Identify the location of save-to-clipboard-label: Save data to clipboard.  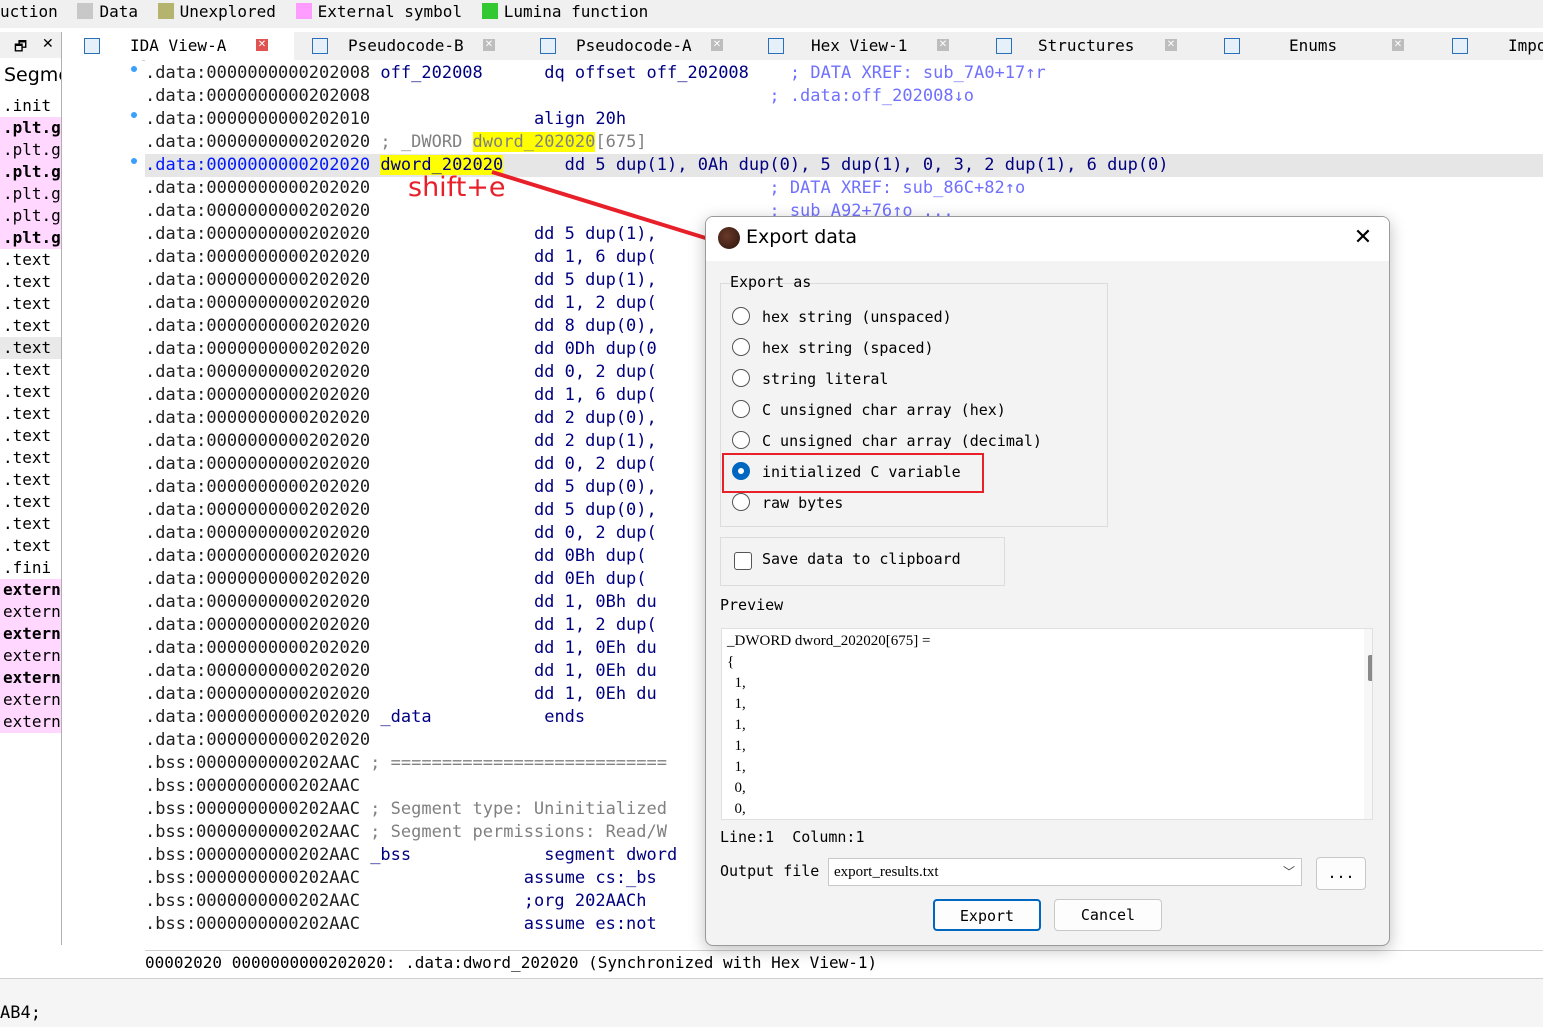
(861, 559).